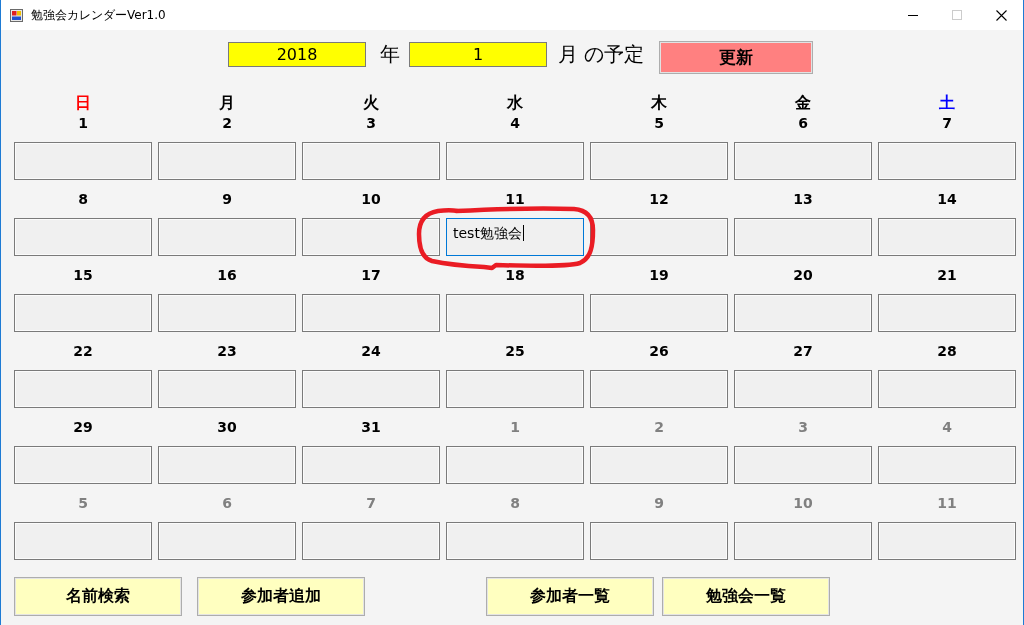 Image resolution: width=1024 pixels, height=625 pixels. I want to click on date-label: 16, so click(227, 275).